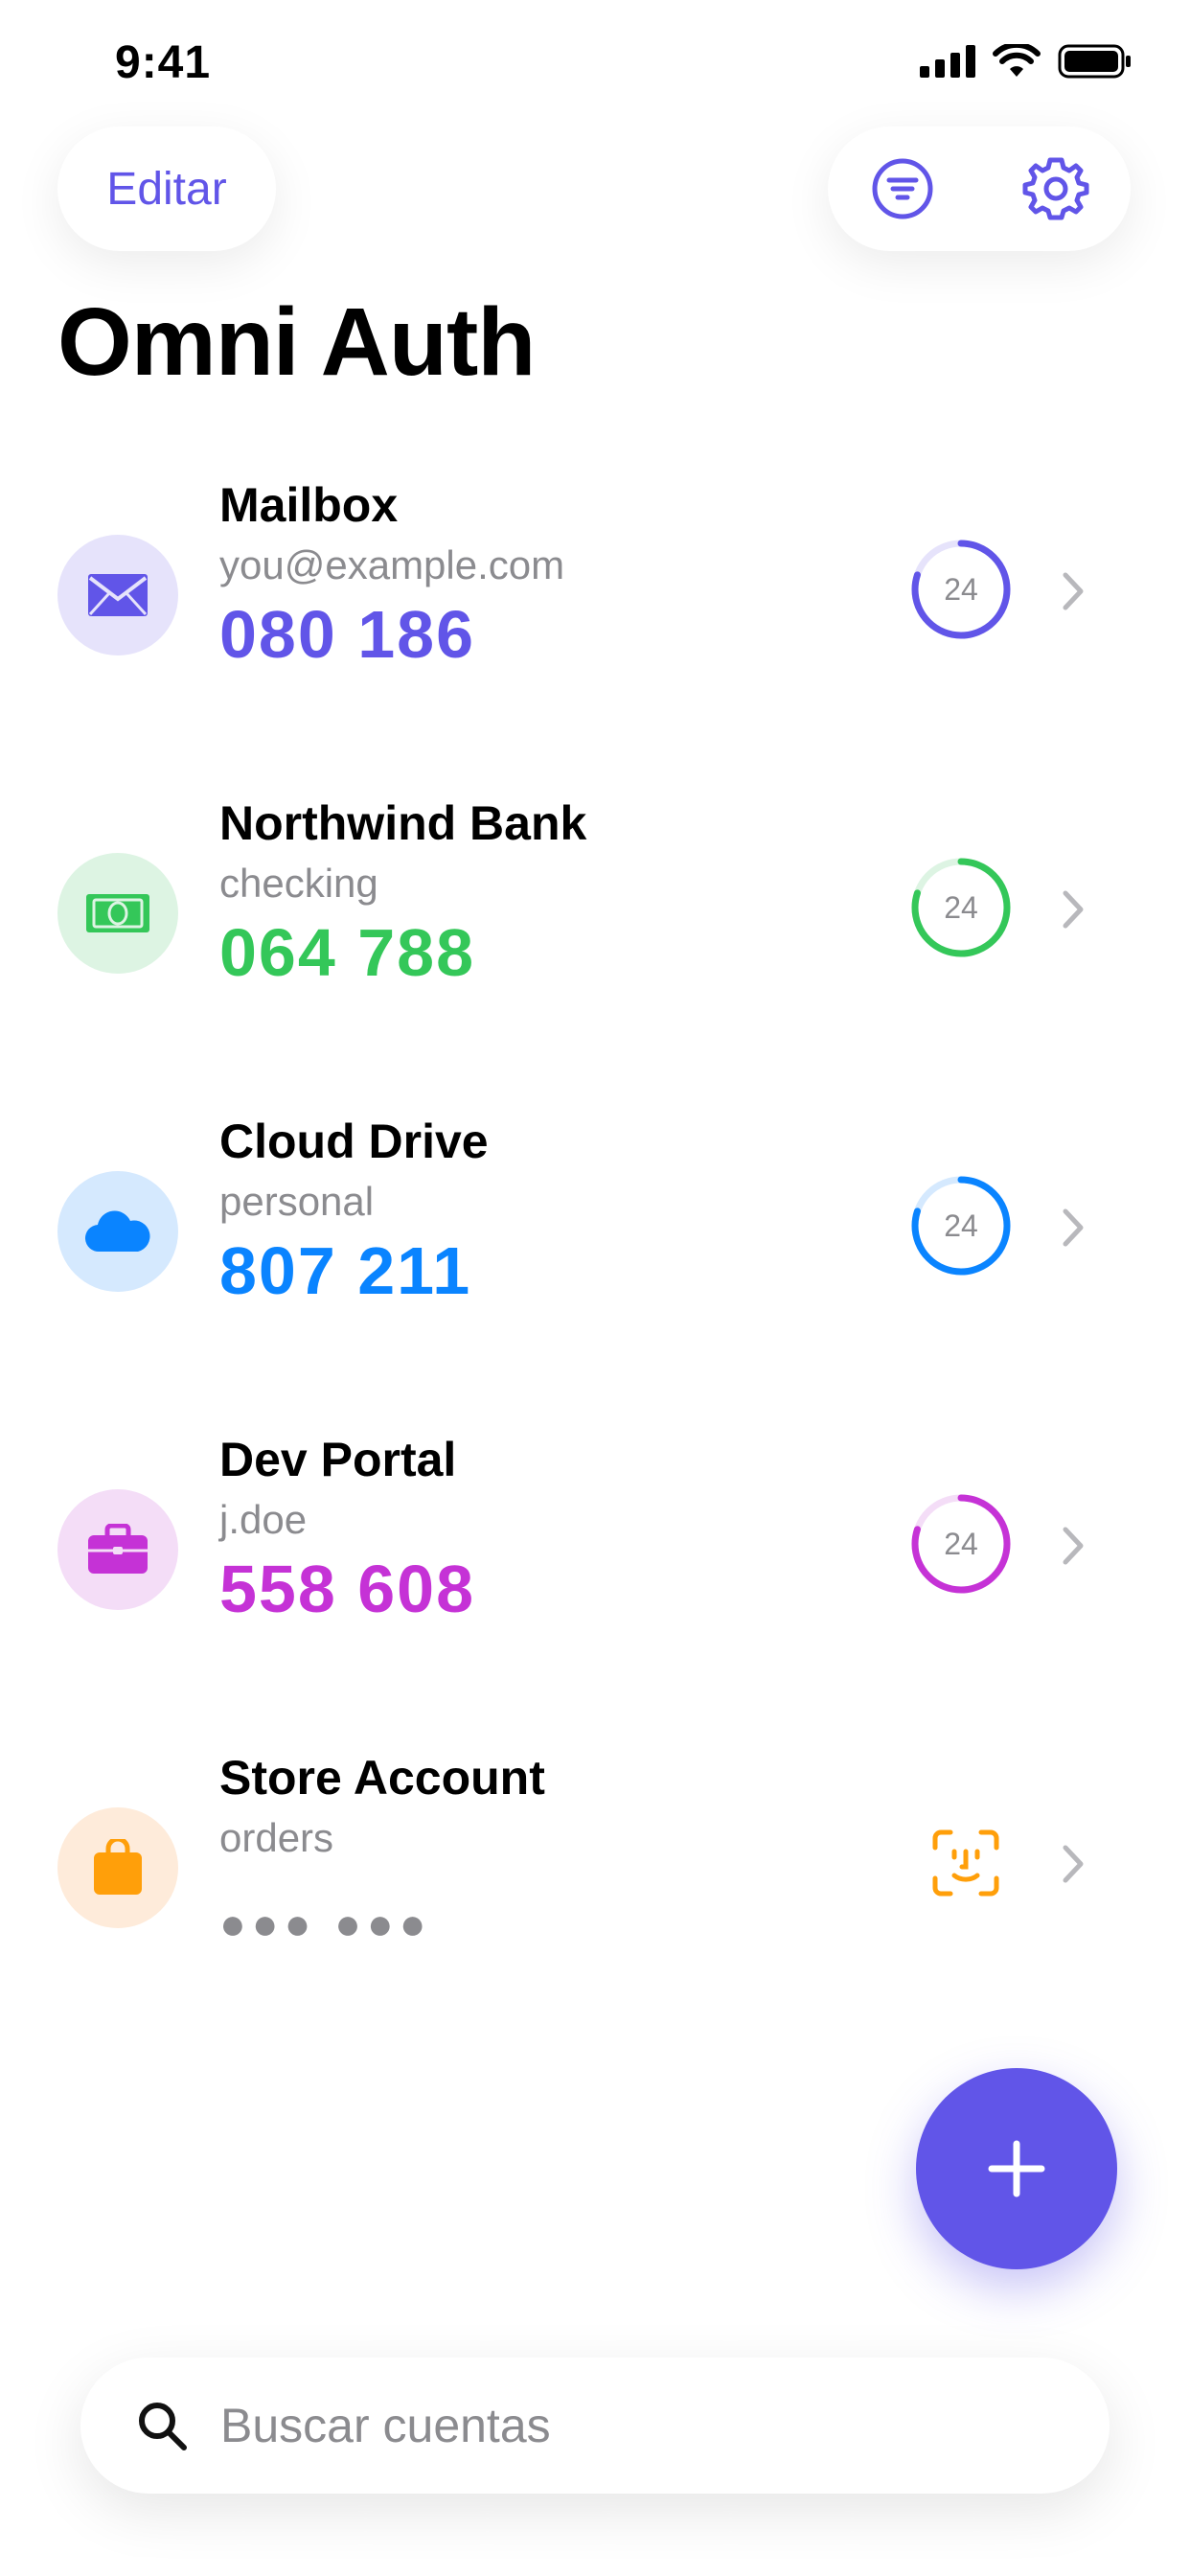 The height and width of the screenshot is (2576, 1190). Describe the element at coordinates (298, 883) in the screenshot. I see `account-subtitle: checking` at that location.